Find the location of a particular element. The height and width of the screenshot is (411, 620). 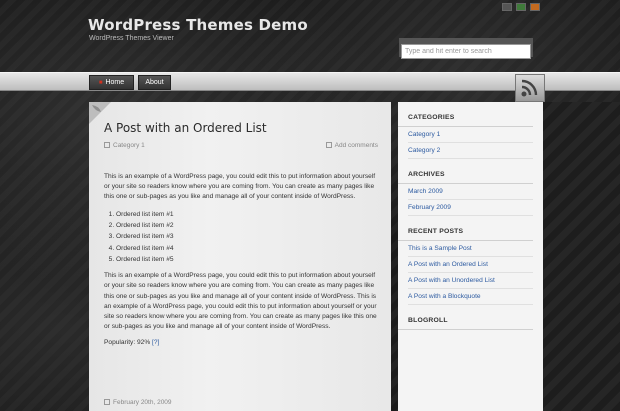

widget-categories: CATEGORIES Category 1 Category 2 is located at coordinates (470, 130).